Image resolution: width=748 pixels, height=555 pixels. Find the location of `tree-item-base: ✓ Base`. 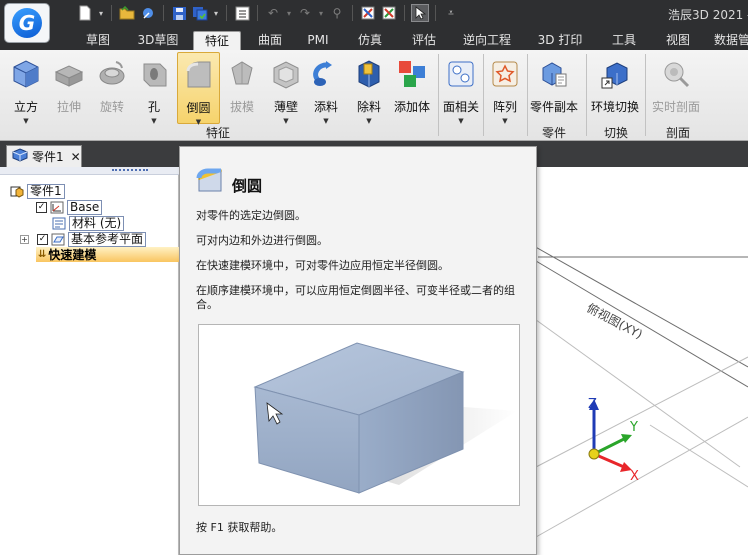

tree-item-base: ✓ Base is located at coordinates (69, 207).